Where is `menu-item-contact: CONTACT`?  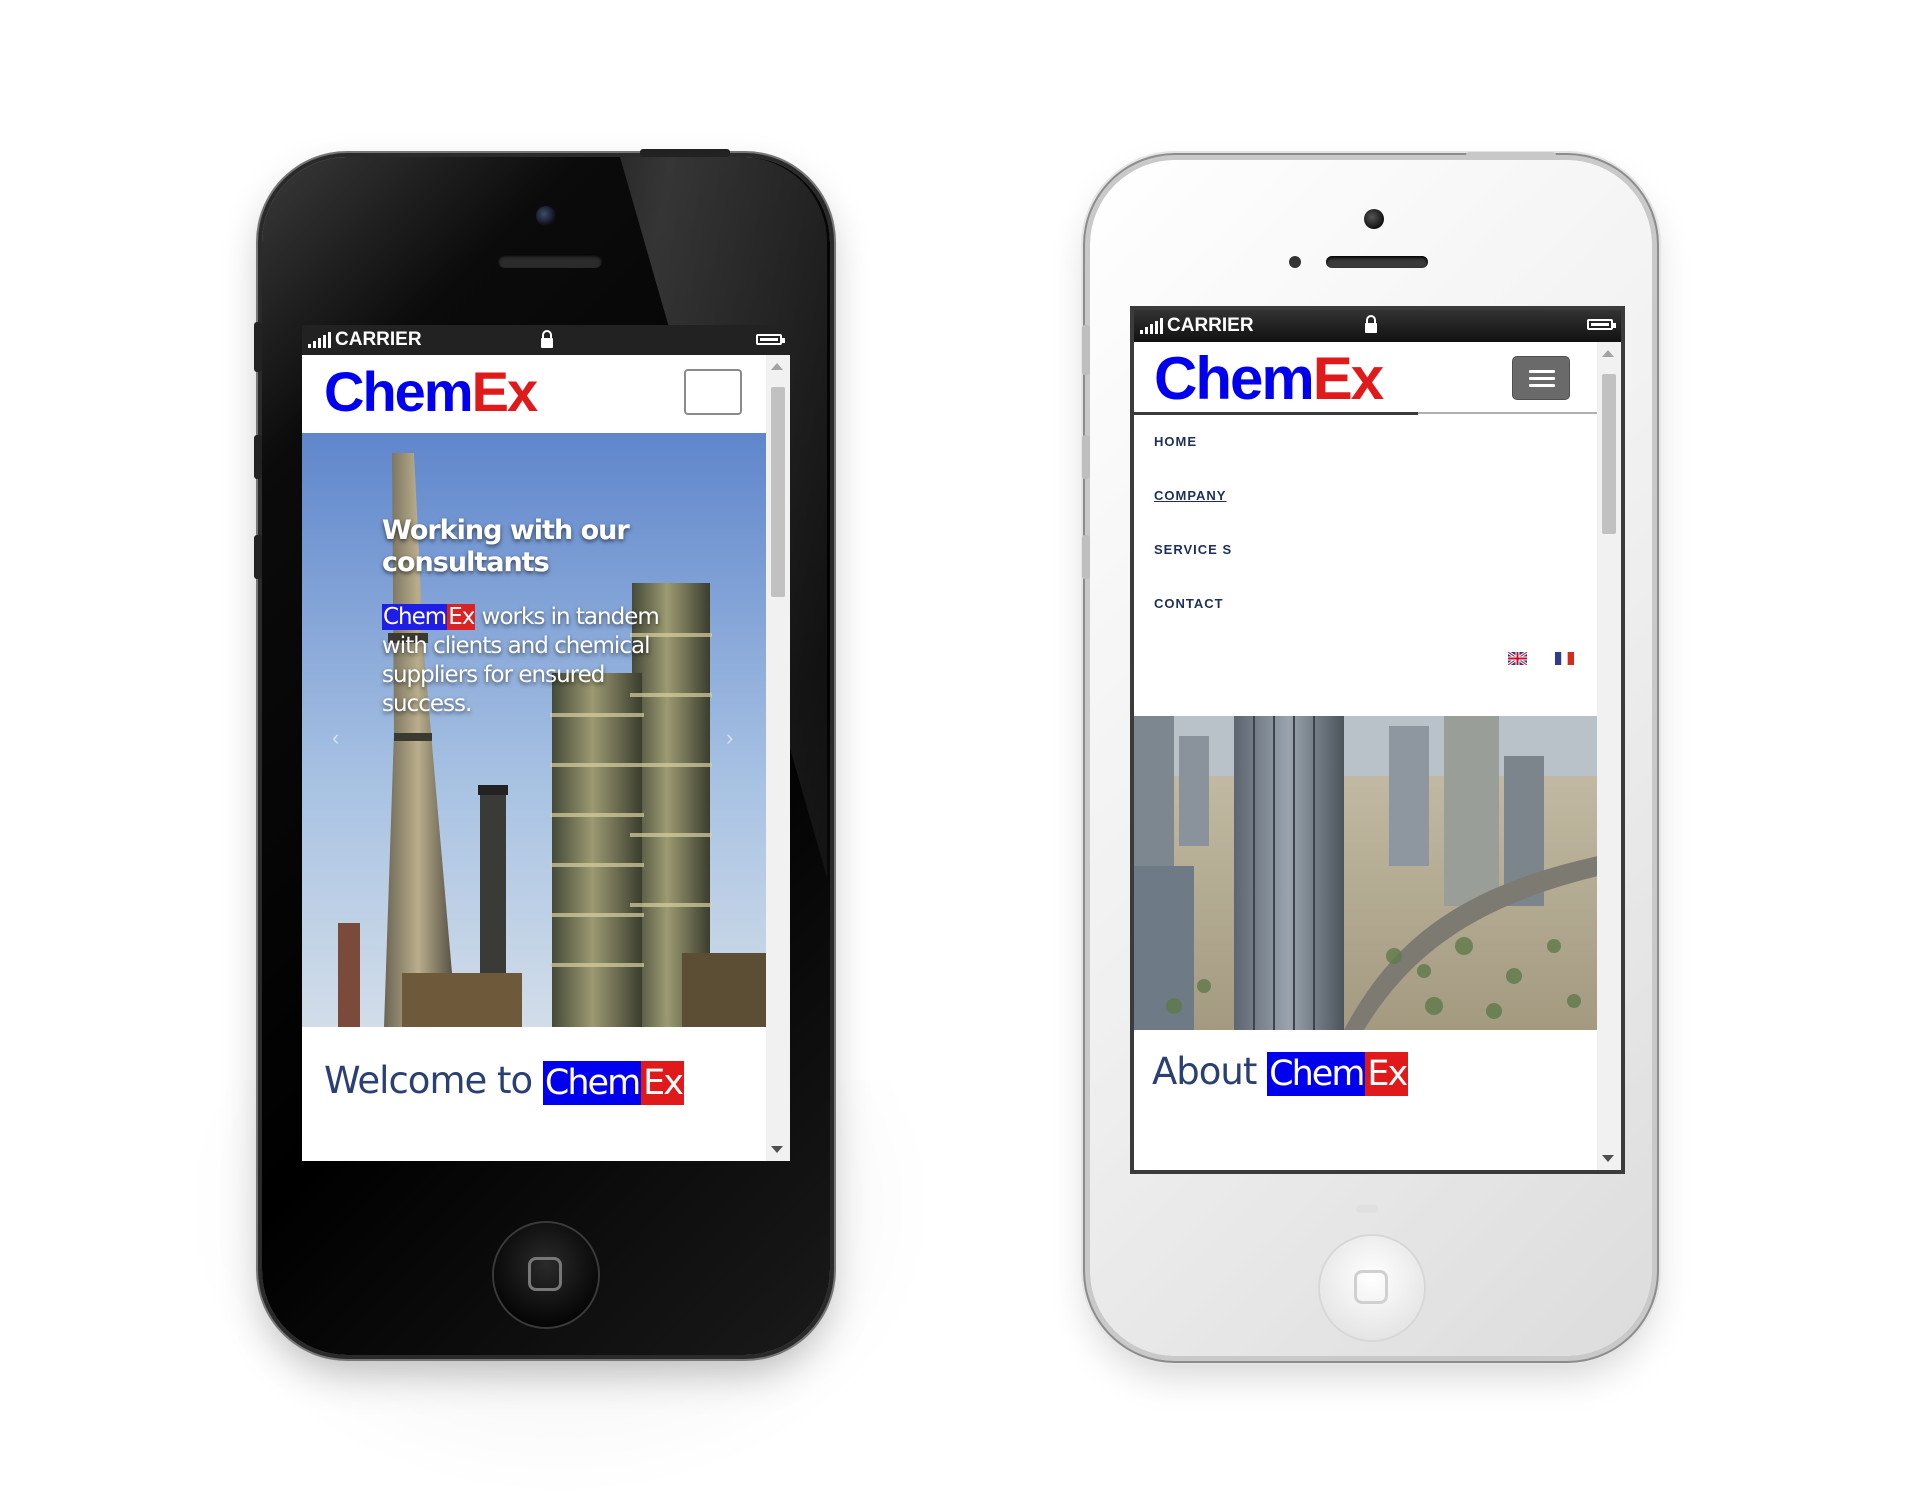
menu-item-contact: CONTACT is located at coordinates (1189, 603).